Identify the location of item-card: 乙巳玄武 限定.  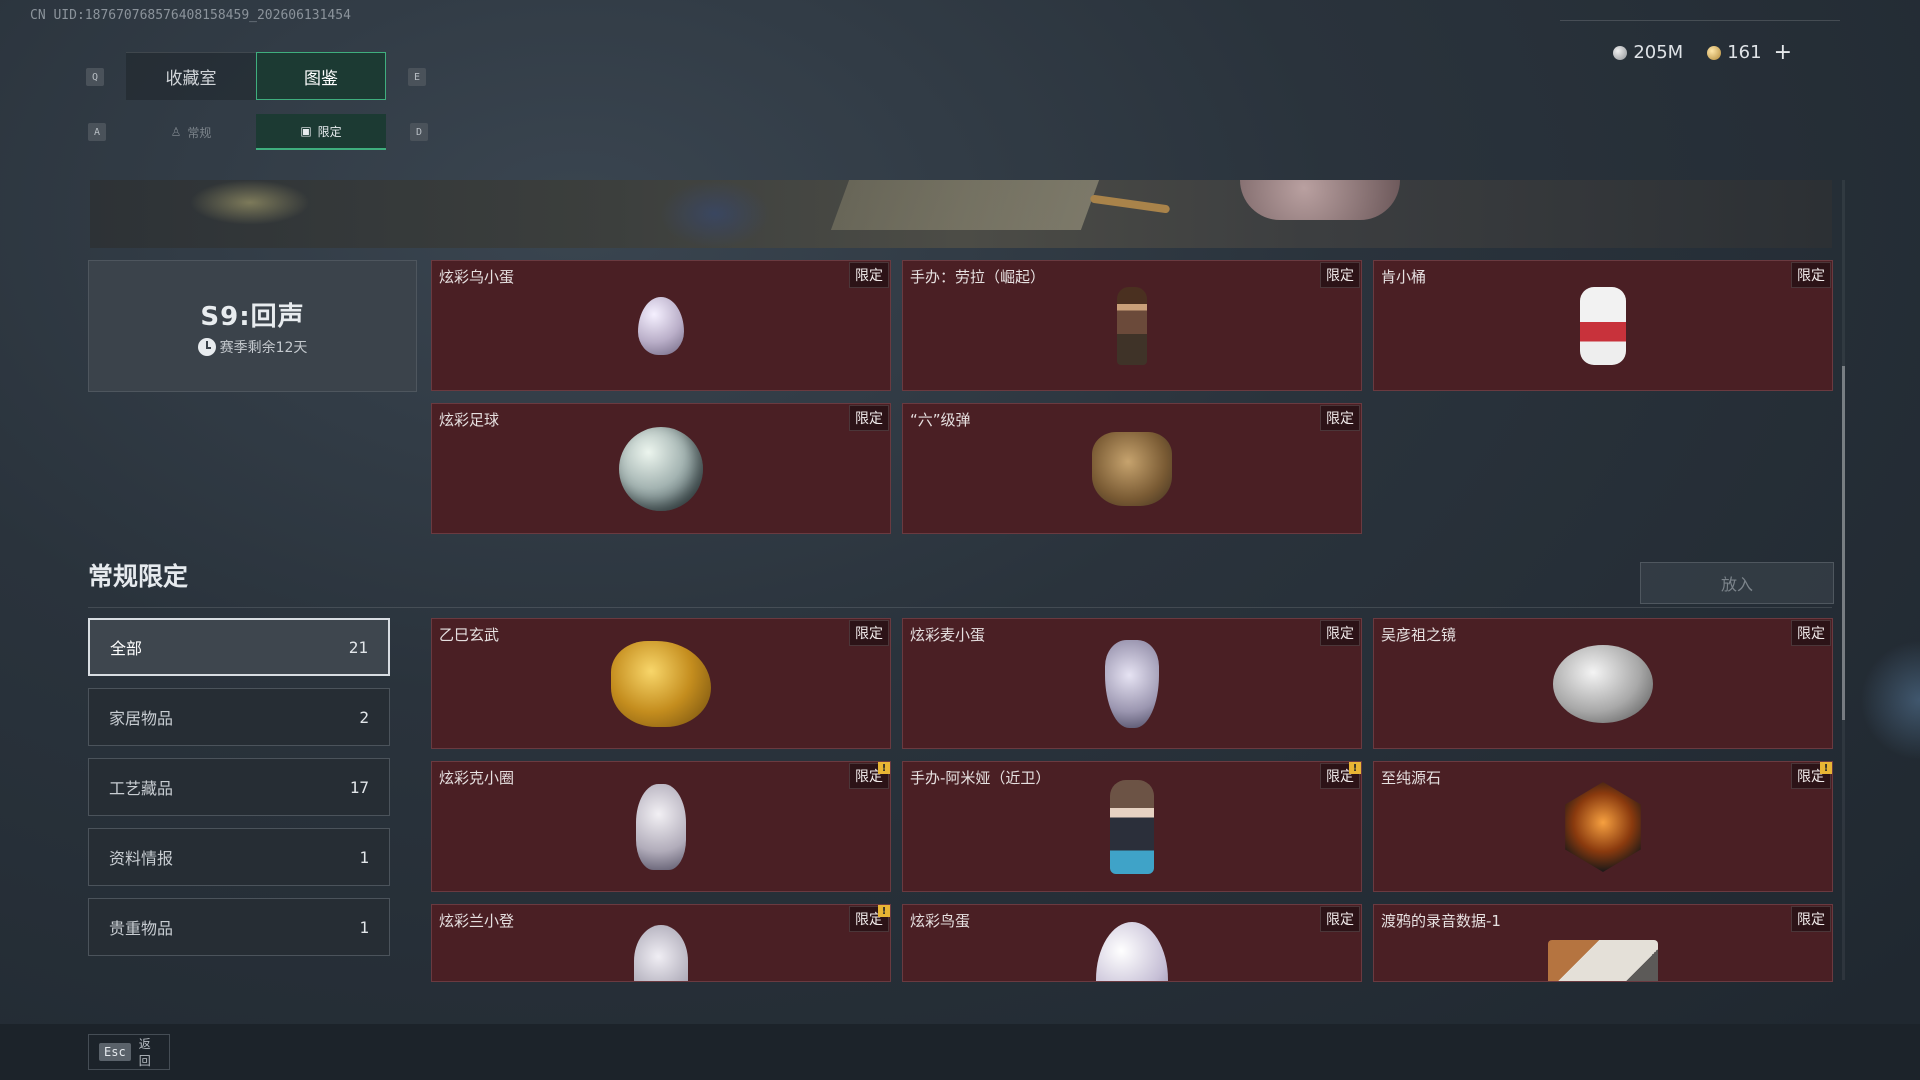
(661, 683).